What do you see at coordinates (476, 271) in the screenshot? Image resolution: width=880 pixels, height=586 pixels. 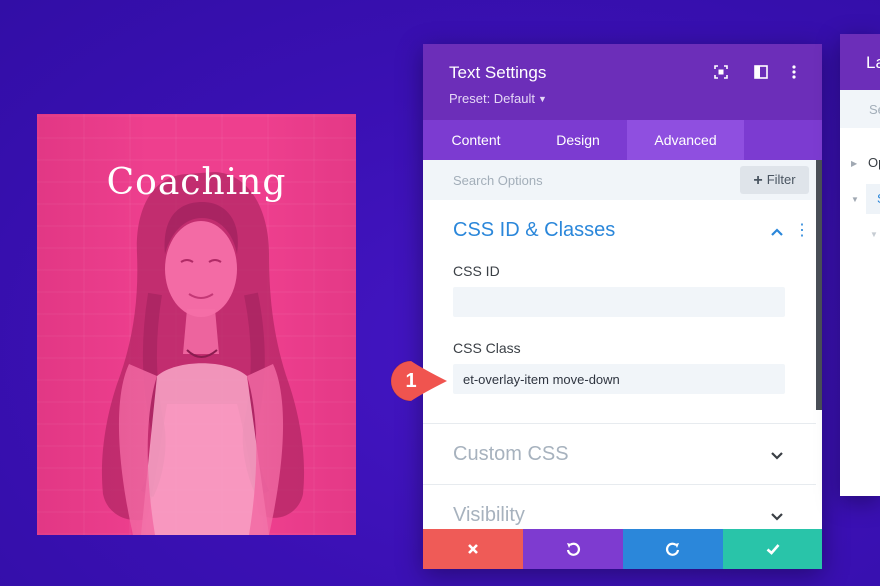 I see `css-id-label: CSS ID` at bounding box center [476, 271].